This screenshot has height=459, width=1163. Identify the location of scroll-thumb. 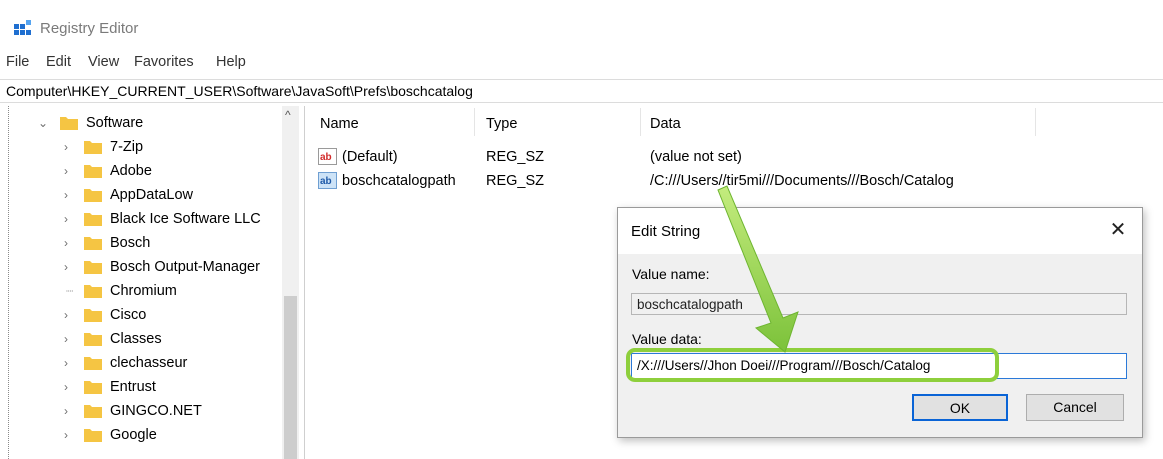
(290, 377).